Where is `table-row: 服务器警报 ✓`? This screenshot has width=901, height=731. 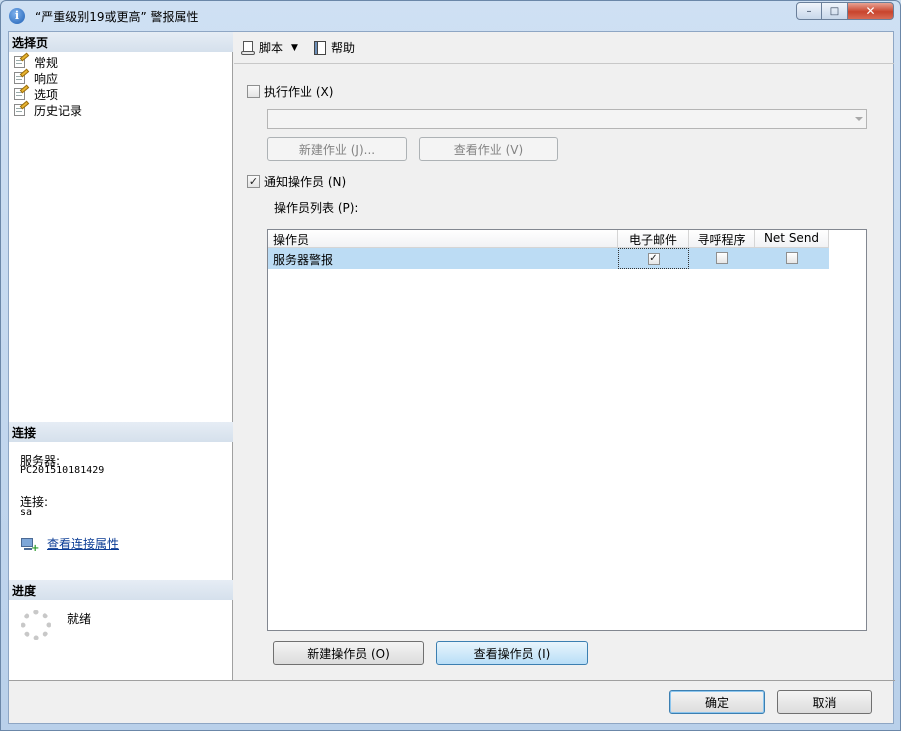
table-row: 服务器警报 ✓ is located at coordinates (548, 258).